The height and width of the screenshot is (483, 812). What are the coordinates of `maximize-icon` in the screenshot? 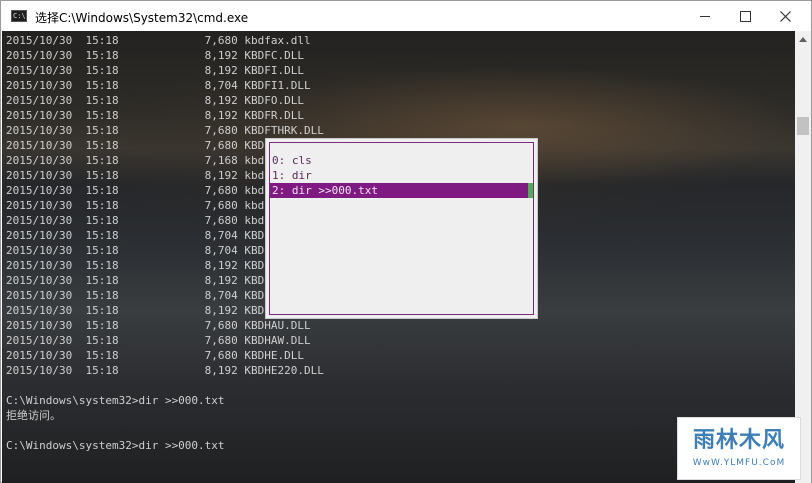 It's located at (745, 16).